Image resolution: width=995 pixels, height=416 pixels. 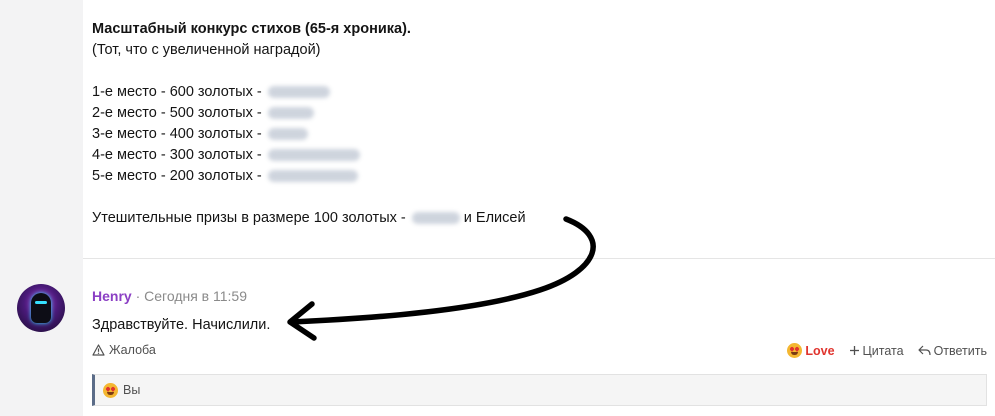 I want to click on love-label: Love, so click(x=820, y=350).